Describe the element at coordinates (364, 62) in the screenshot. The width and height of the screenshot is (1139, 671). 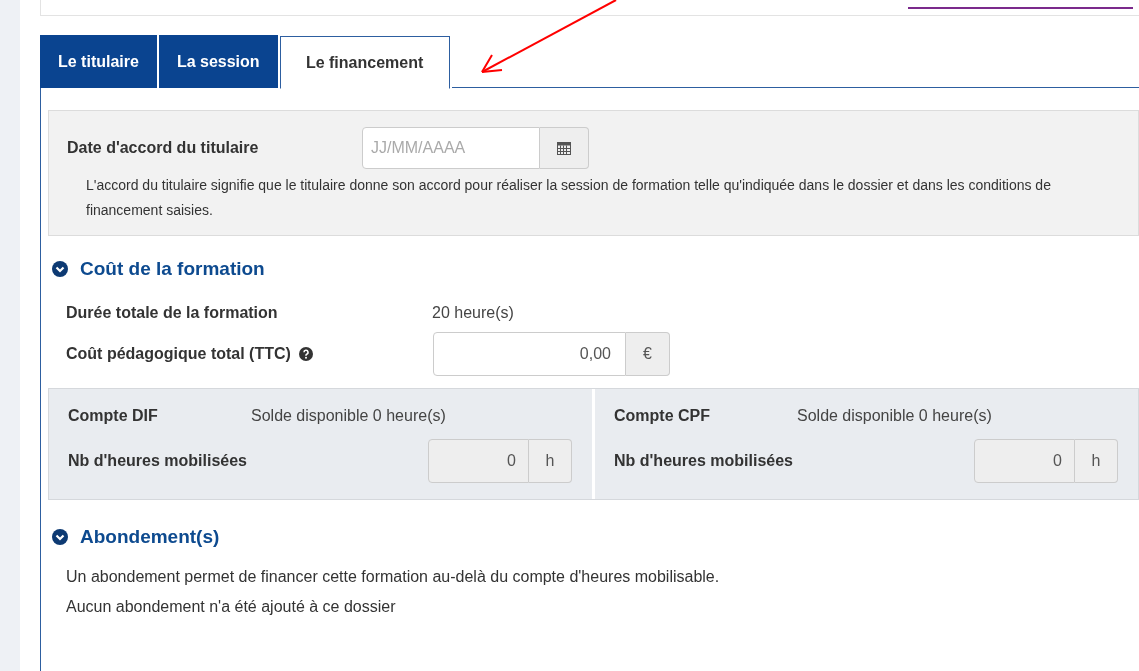
I see `tab: Le financement` at that location.